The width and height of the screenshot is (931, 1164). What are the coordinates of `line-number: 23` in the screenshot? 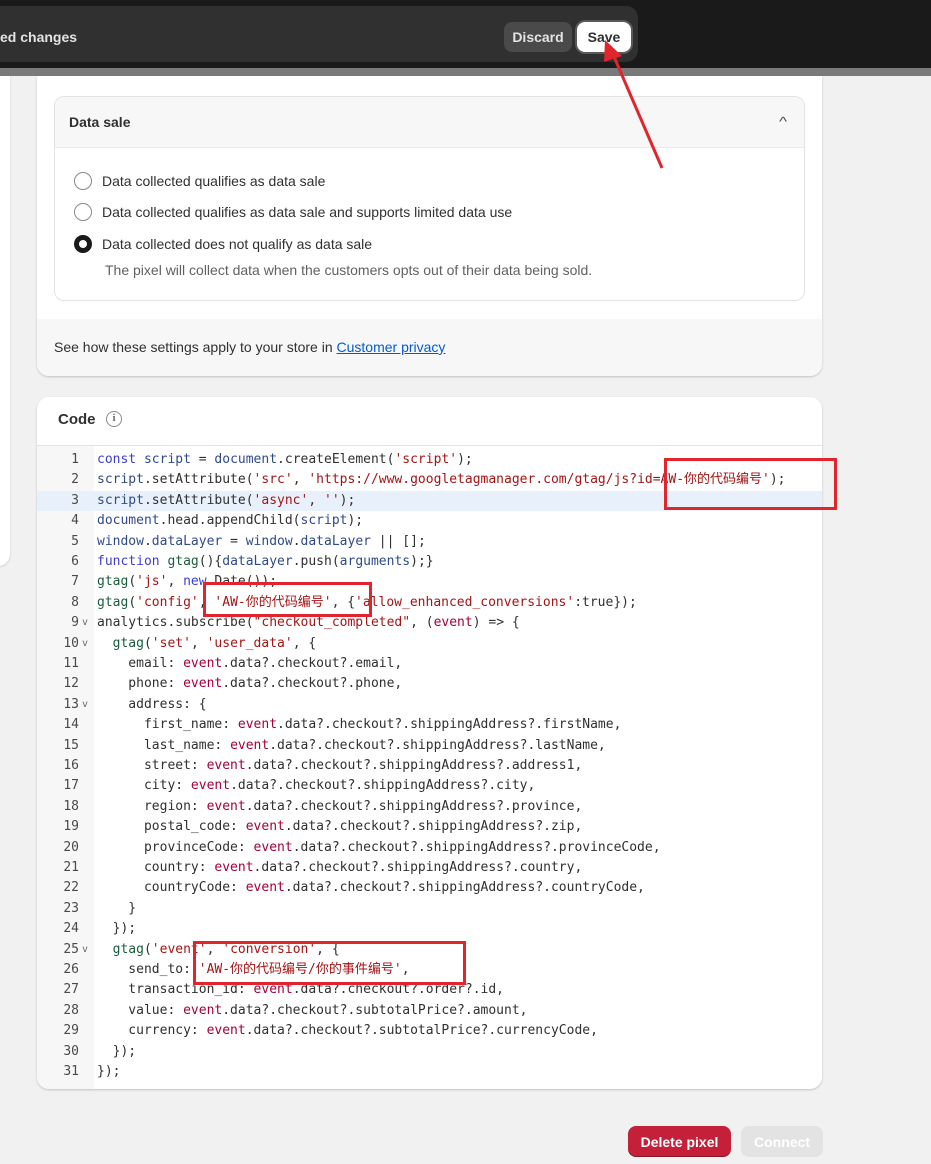 It's located at (71, 908).